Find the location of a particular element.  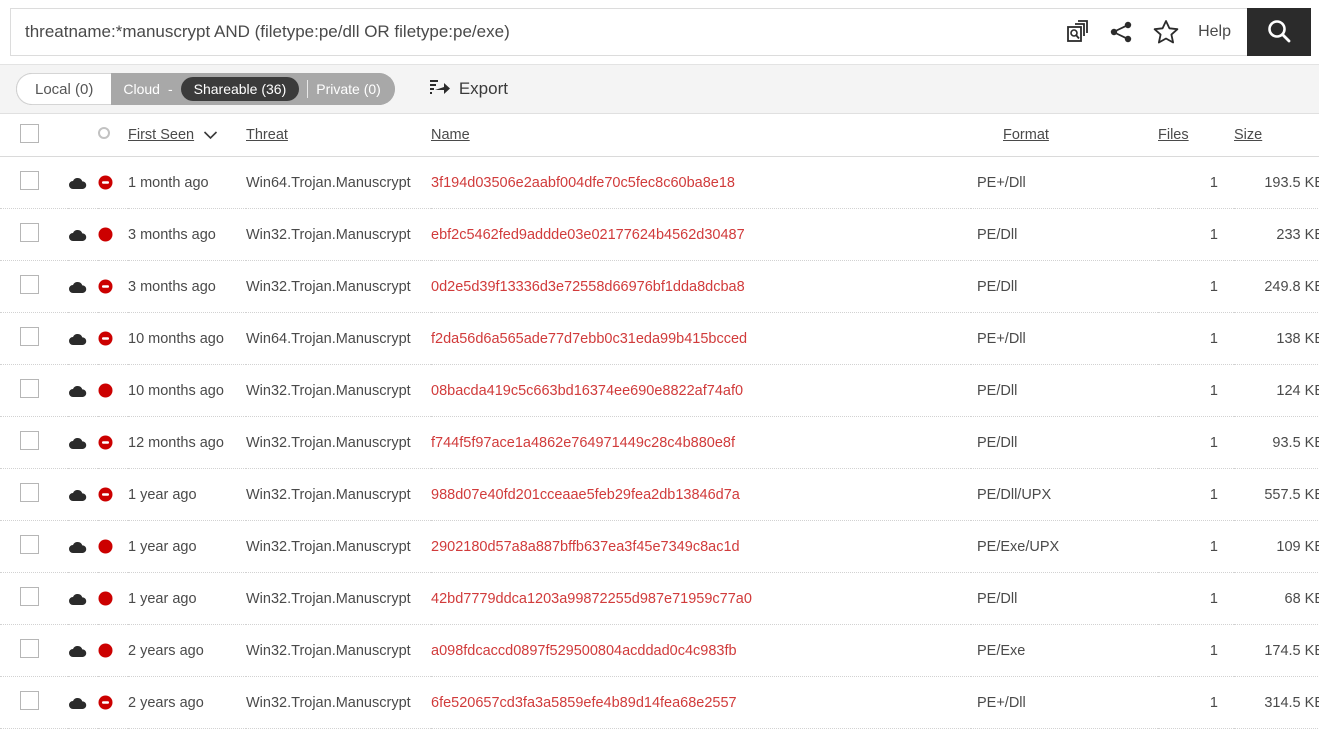

header-threat-label: Threat is located at coordinates (267, 135).